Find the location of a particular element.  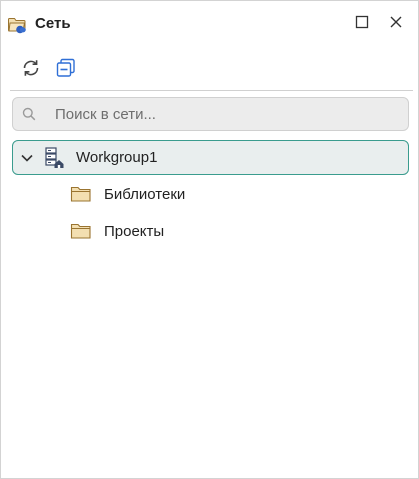

maximize-icon is located at coordinates (362, 24).